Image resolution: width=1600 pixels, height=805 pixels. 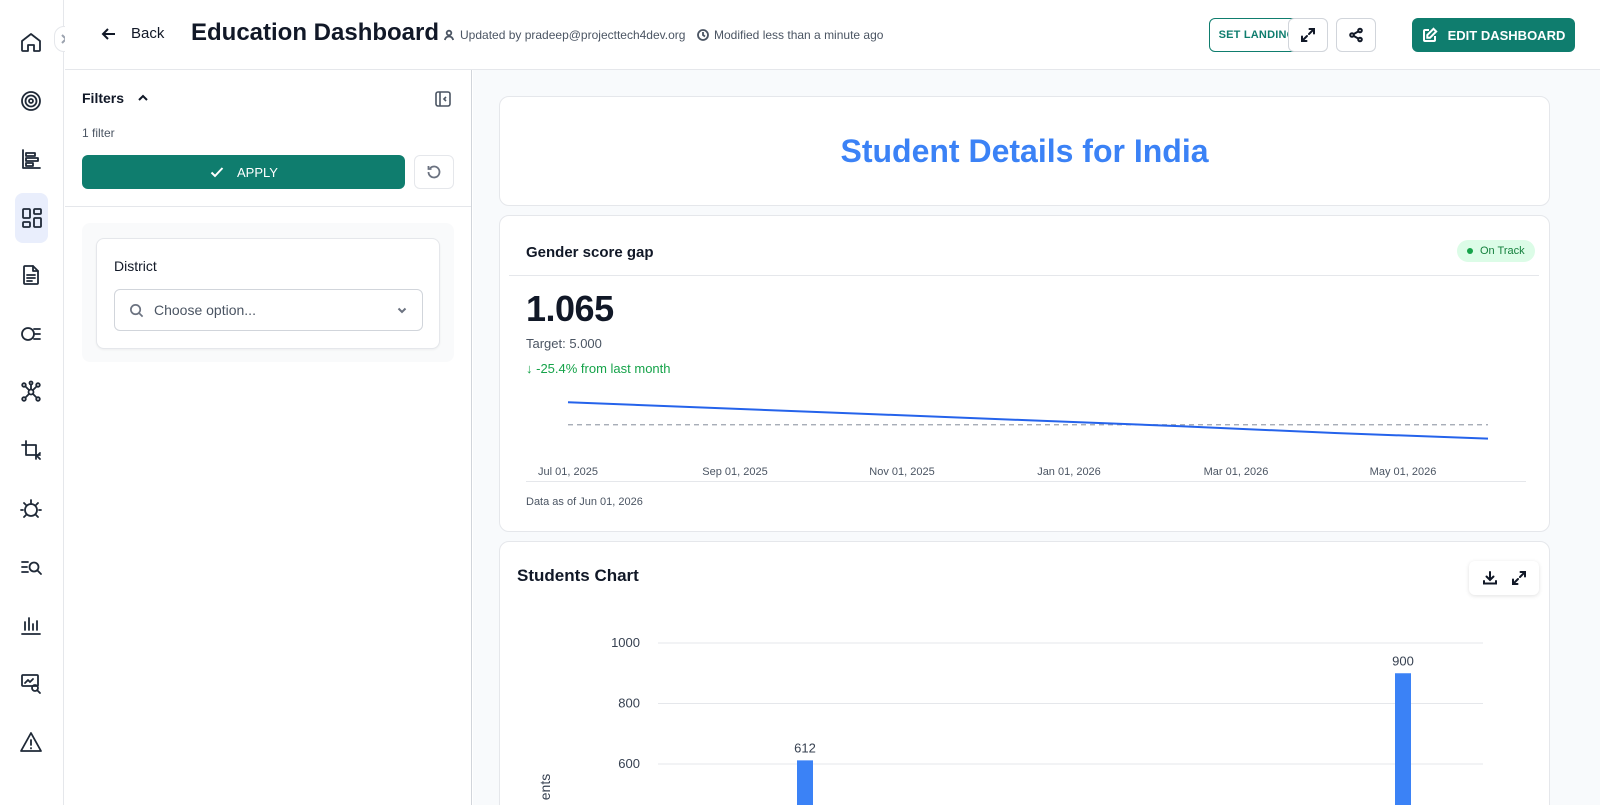 What do you see at coordinates (901, 472) in the screenshot?
I see `x-tick-label: Nov 01, 2025` at bounding box center [901, 472].